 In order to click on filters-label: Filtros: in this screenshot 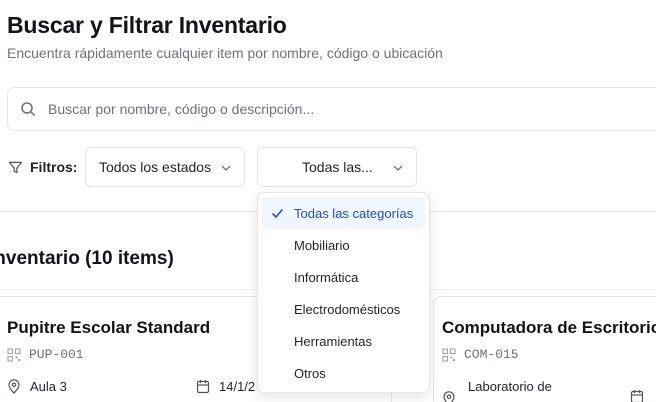, I will do `click(54, 167)`.